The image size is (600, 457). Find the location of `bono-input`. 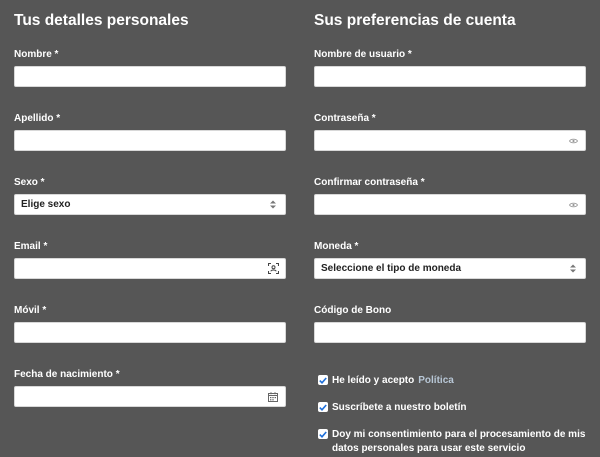

bono-input is located at coordinates (450, 332).